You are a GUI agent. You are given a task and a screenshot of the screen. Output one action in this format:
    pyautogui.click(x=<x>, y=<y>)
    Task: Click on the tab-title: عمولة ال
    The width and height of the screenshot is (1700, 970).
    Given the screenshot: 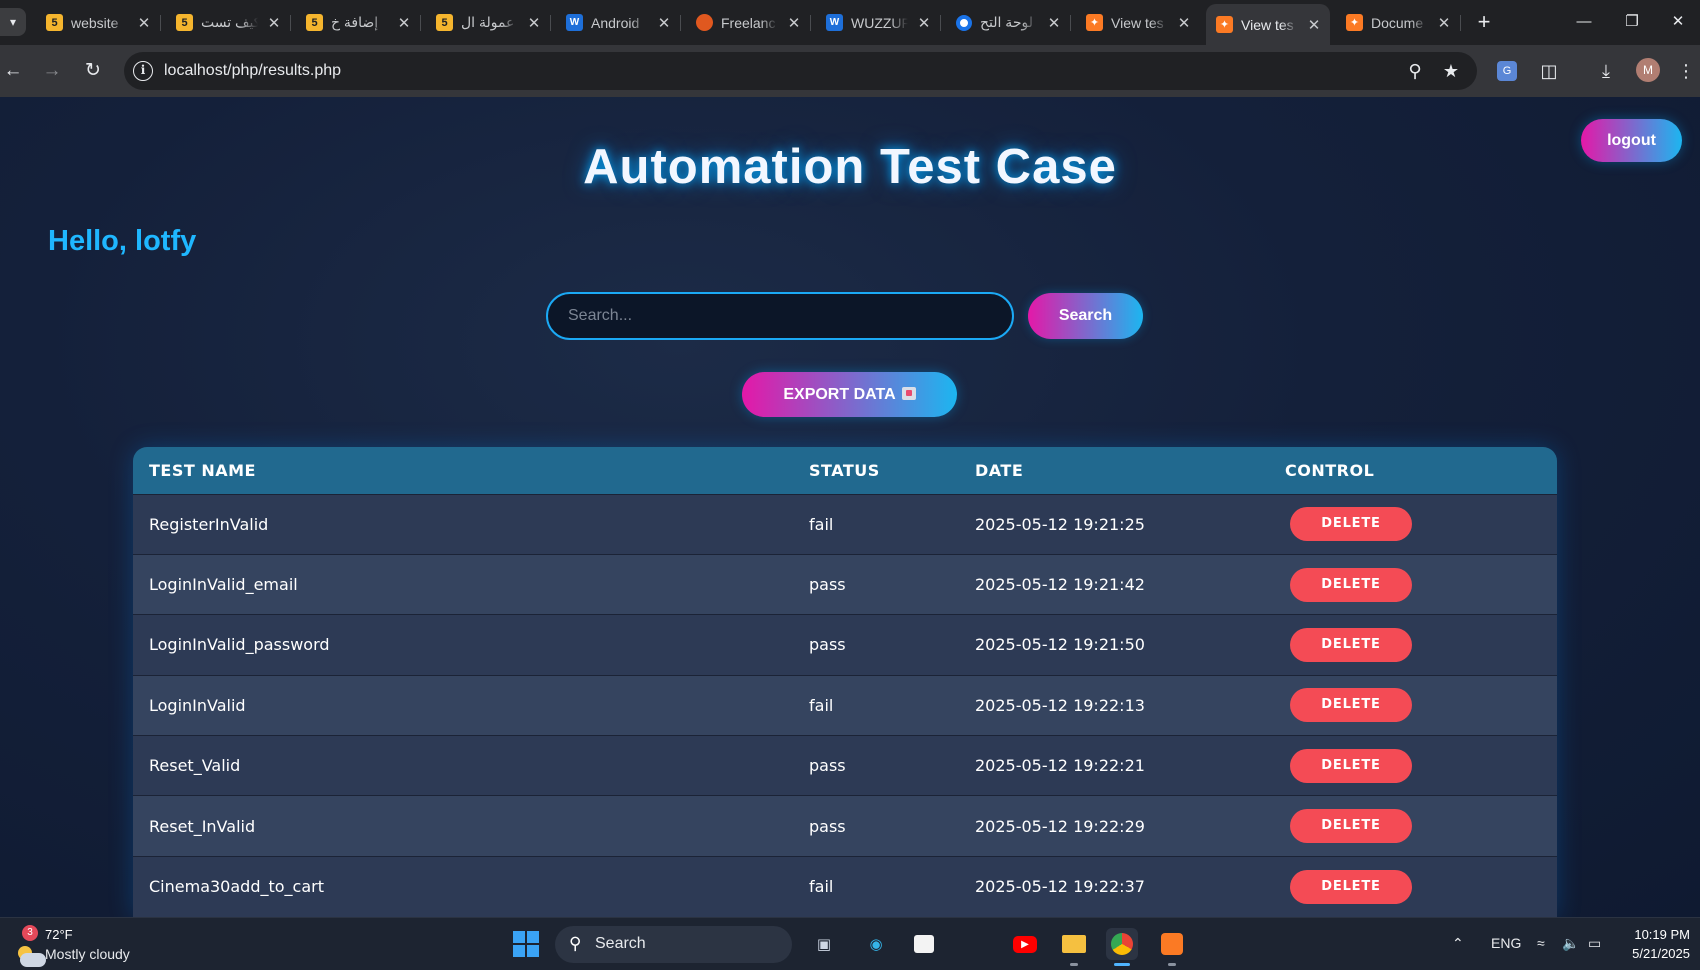 What is the action you would take?
    pyautogui.click(x=488, y=22)
    